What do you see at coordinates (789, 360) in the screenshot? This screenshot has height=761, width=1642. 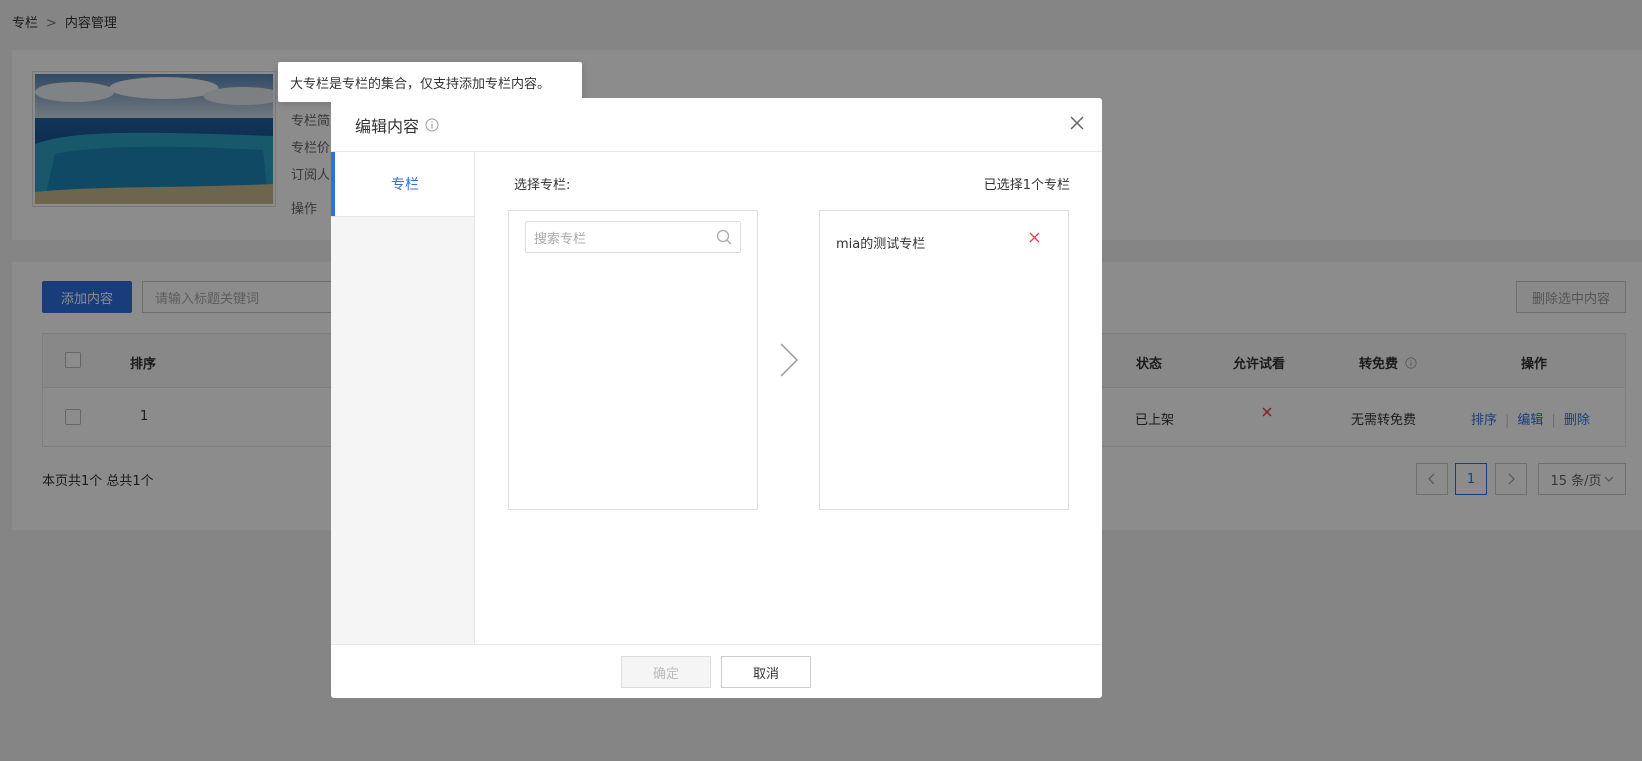 I see `transfer-arrow-icon` at bounding box center [789, 360].